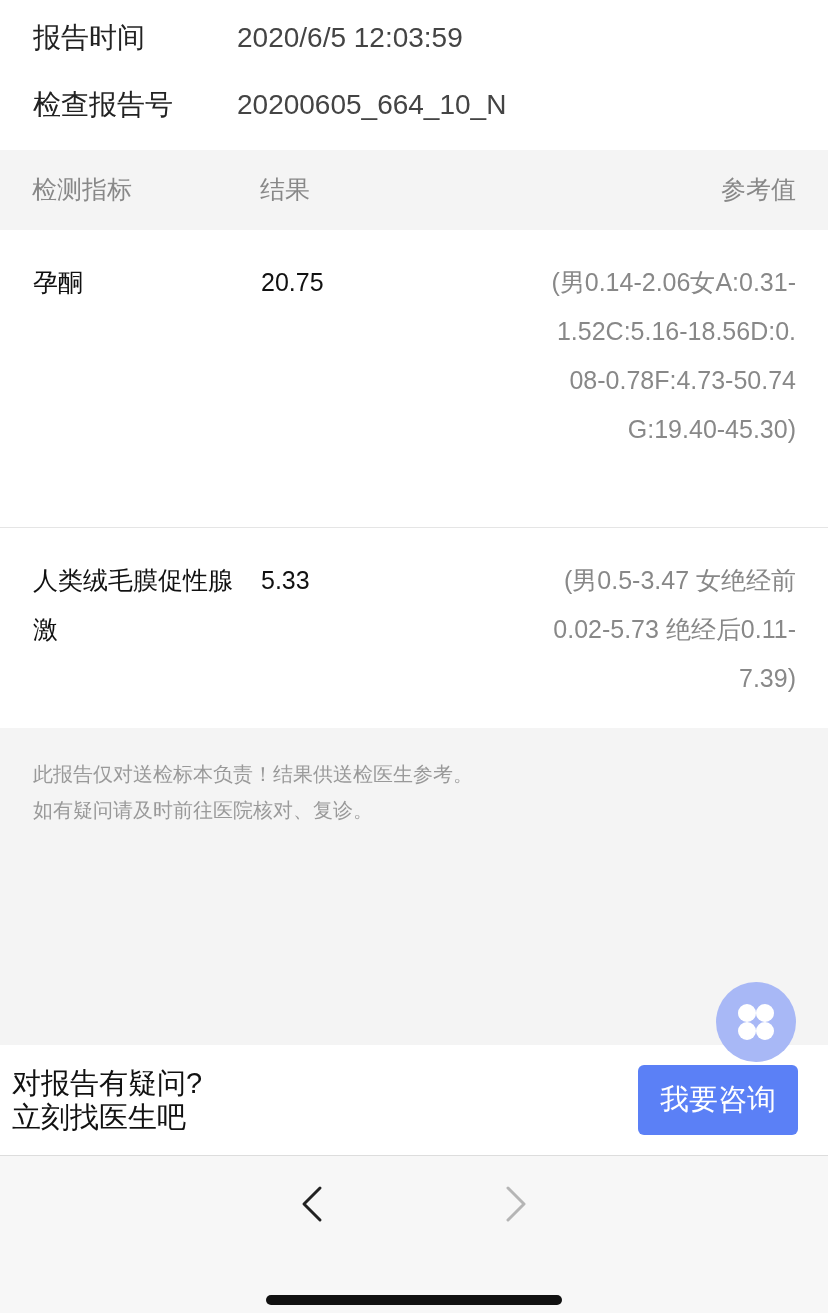  Describe the element at coordinates (285, 190) in the screenshot. I see `column-header: 结果` at that location.